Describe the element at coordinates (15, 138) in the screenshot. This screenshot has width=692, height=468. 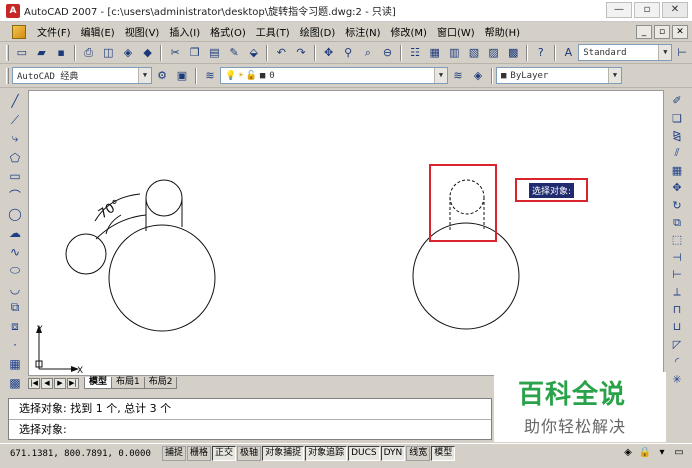
I see `polyline-icon: ⤷` at that location.